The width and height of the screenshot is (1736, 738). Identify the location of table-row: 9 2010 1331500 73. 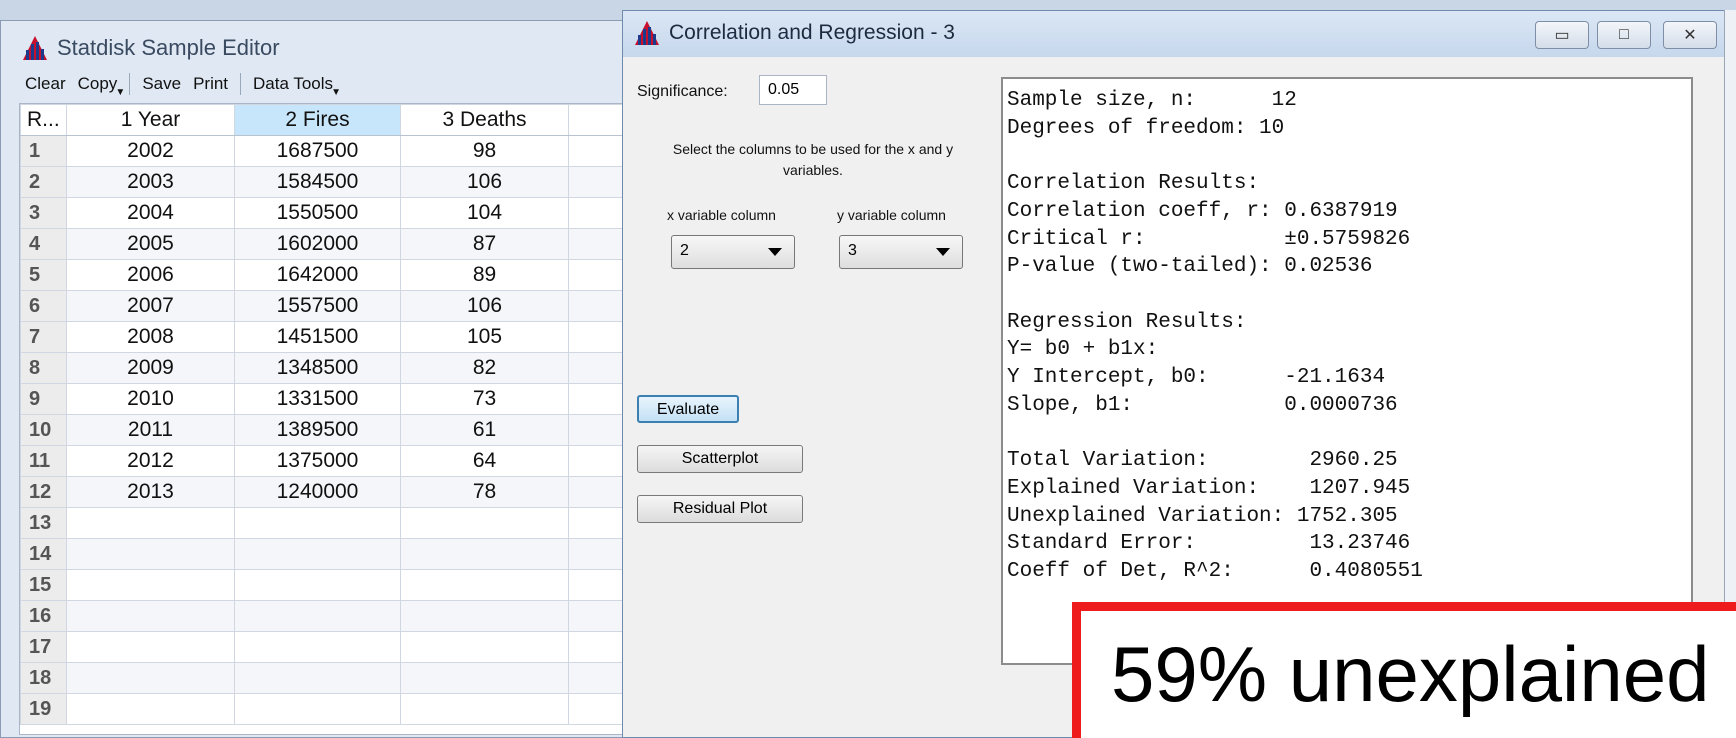
(344, 399).